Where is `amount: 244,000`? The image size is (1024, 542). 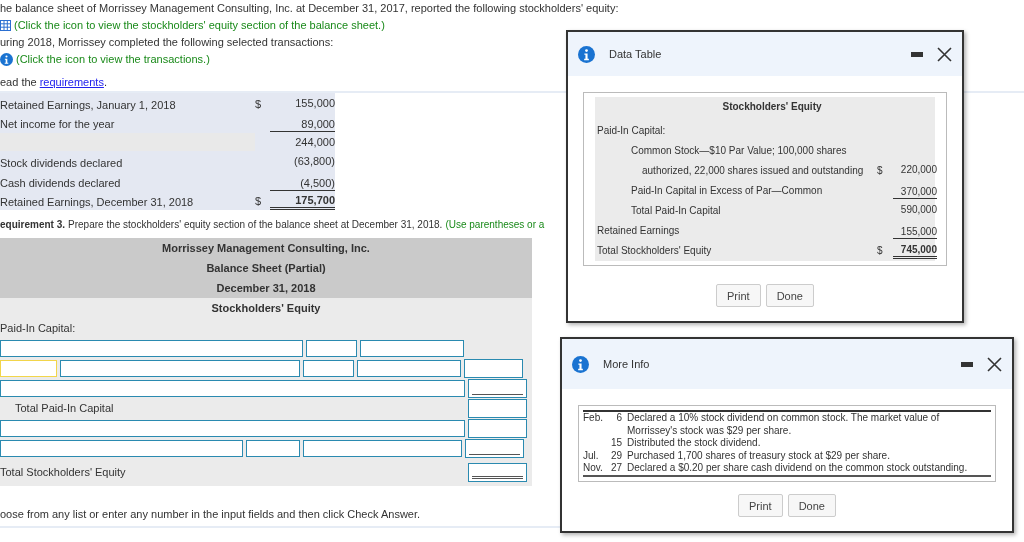 amount: 244,000 is located at coordinates (314, 142).